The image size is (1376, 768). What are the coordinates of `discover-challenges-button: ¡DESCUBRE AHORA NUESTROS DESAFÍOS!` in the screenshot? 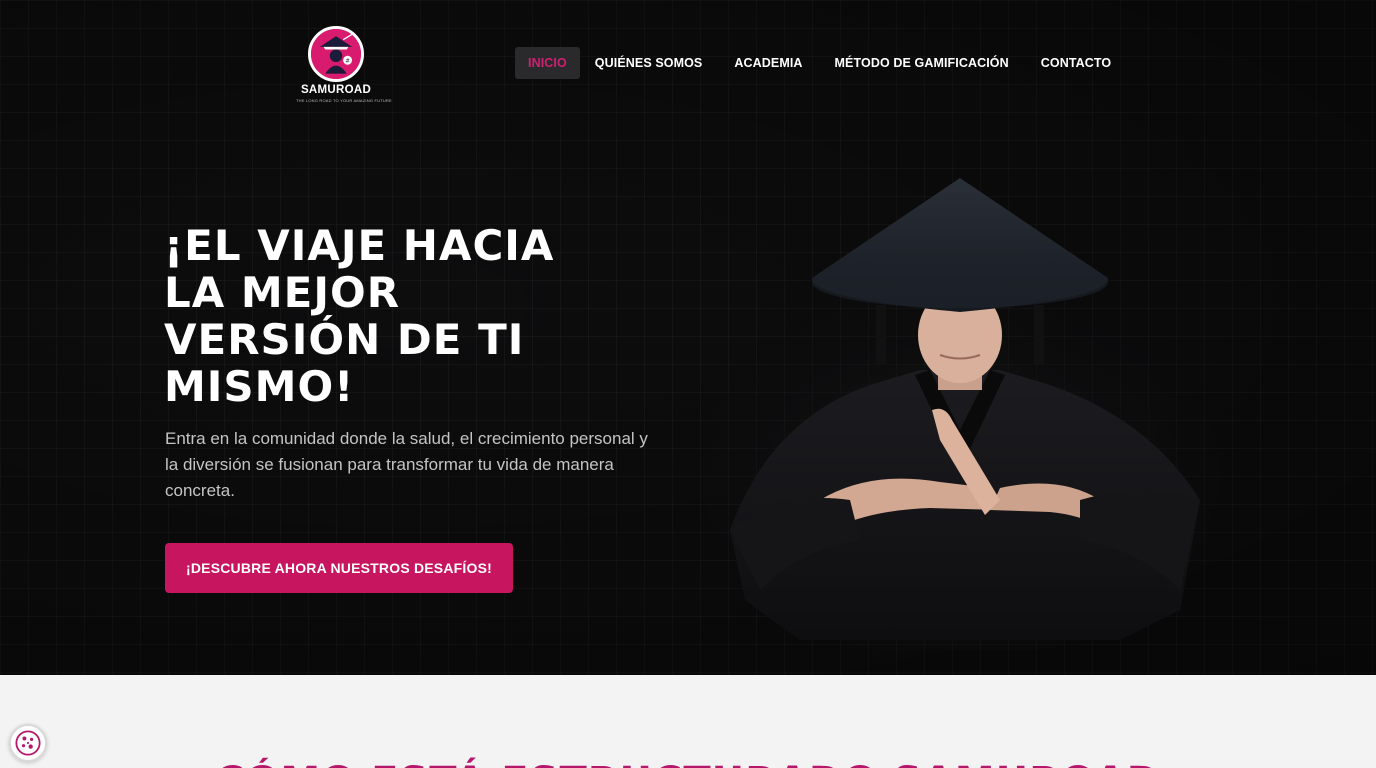 It's located at (339, 568).